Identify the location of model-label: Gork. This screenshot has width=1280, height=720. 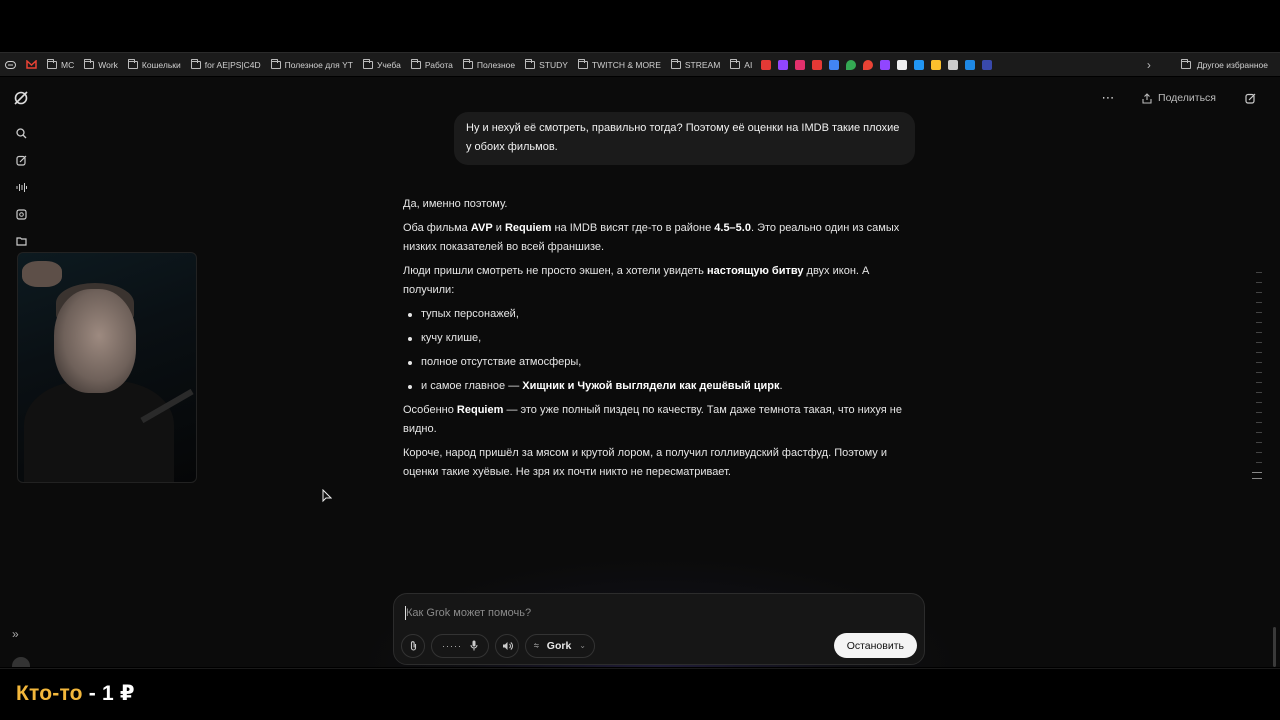
(559, 645).